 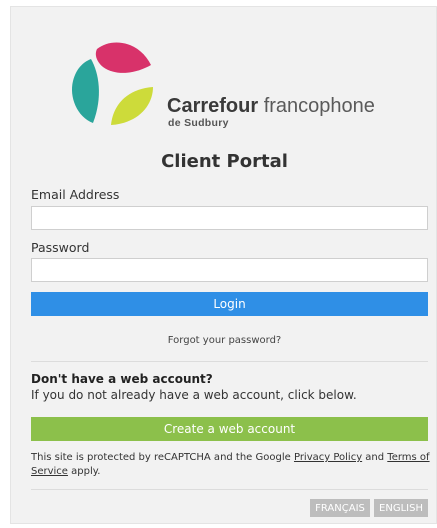 What do you see at coordinates (328, 457) in the screenshot?
I see `privacy-policy-link: Privacy Policy` at bounding box center [328, 457].